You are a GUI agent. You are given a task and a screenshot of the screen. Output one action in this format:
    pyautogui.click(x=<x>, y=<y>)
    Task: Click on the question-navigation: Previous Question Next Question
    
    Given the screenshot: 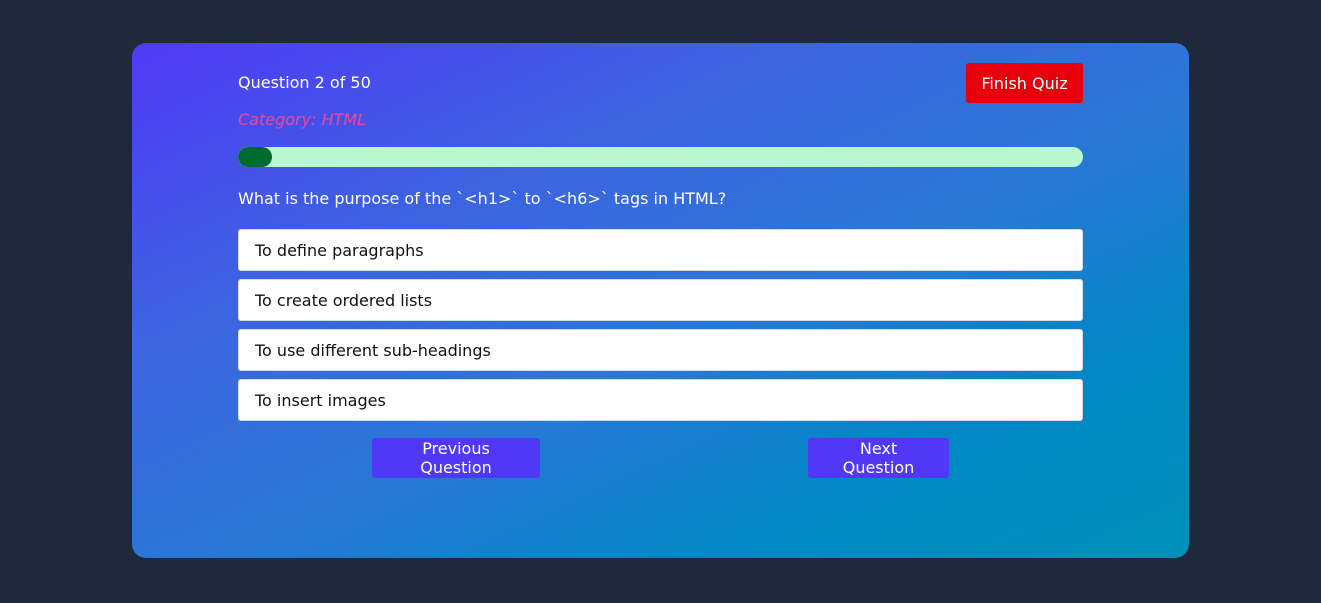 What is the action you would take?
    pyautogui.click(x=660, y=458)
    